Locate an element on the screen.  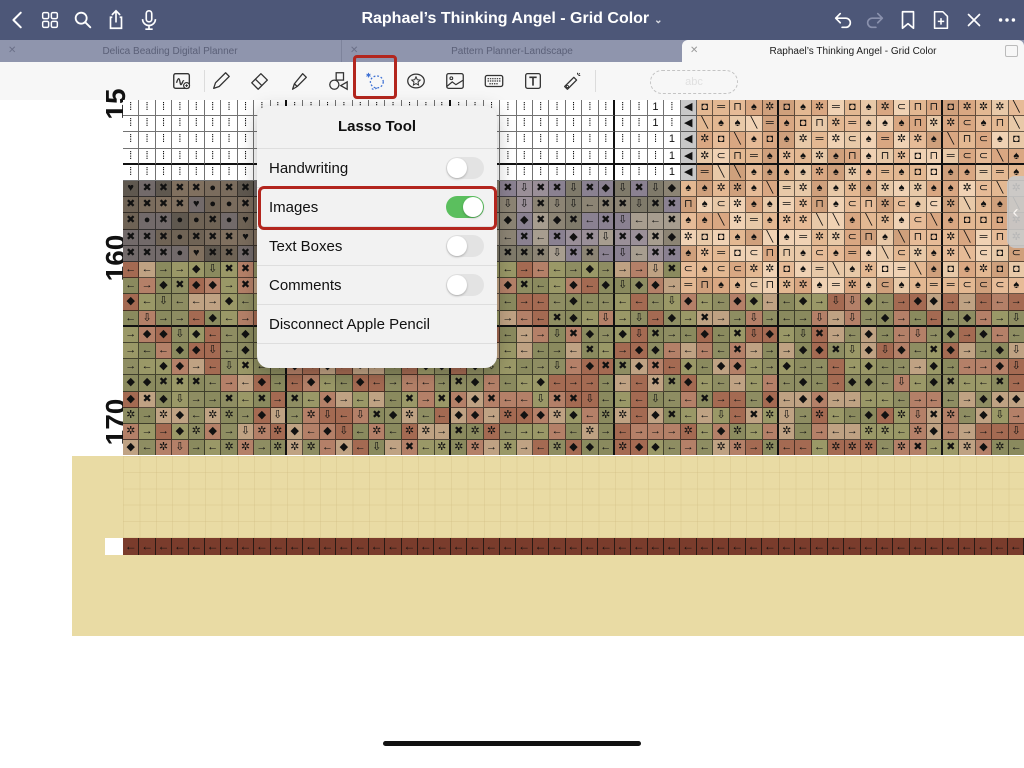
pen-tool is located at coordinates (221, 81).